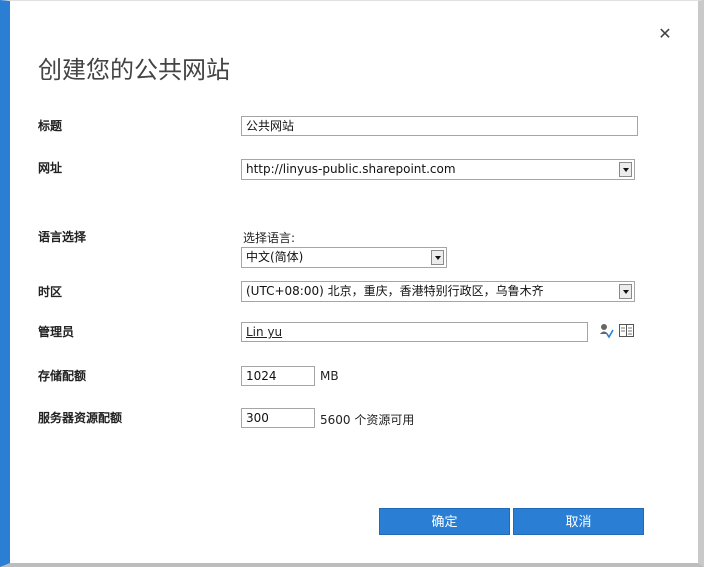  Describe the element at coordinates (278, 376) in the screenshot. I see `storage-input: 1024` at that location.